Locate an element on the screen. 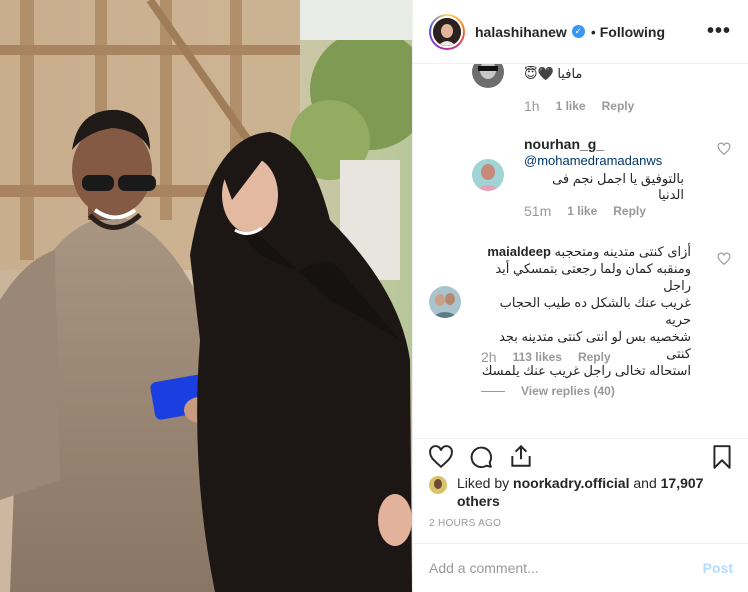 The height and width of the screenshot is (592, 748). comment-meta: 51m 1 like Reply is located at coordinates (585, 211).